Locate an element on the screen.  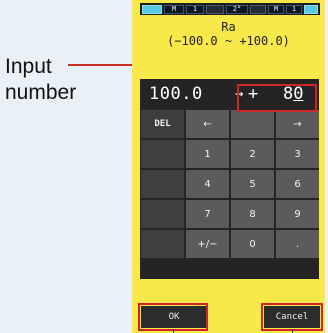
digit-1-button: 1 is located at coordinates (207, 154).